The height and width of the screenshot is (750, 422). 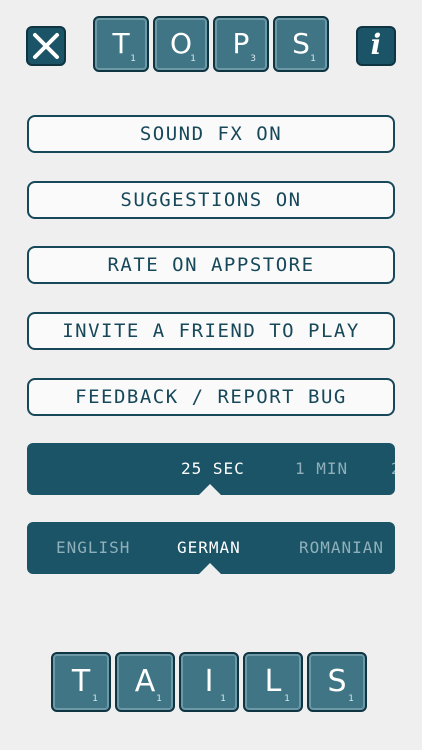 I want to click on footer-tile: T 1, so click(x=81, y=682).